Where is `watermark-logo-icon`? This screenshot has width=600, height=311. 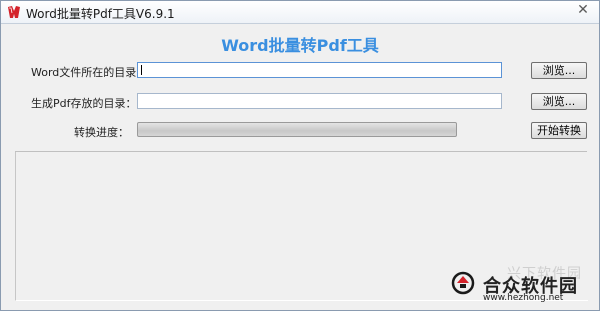
watermark-logo-icon is located at coordinates (463, 283).